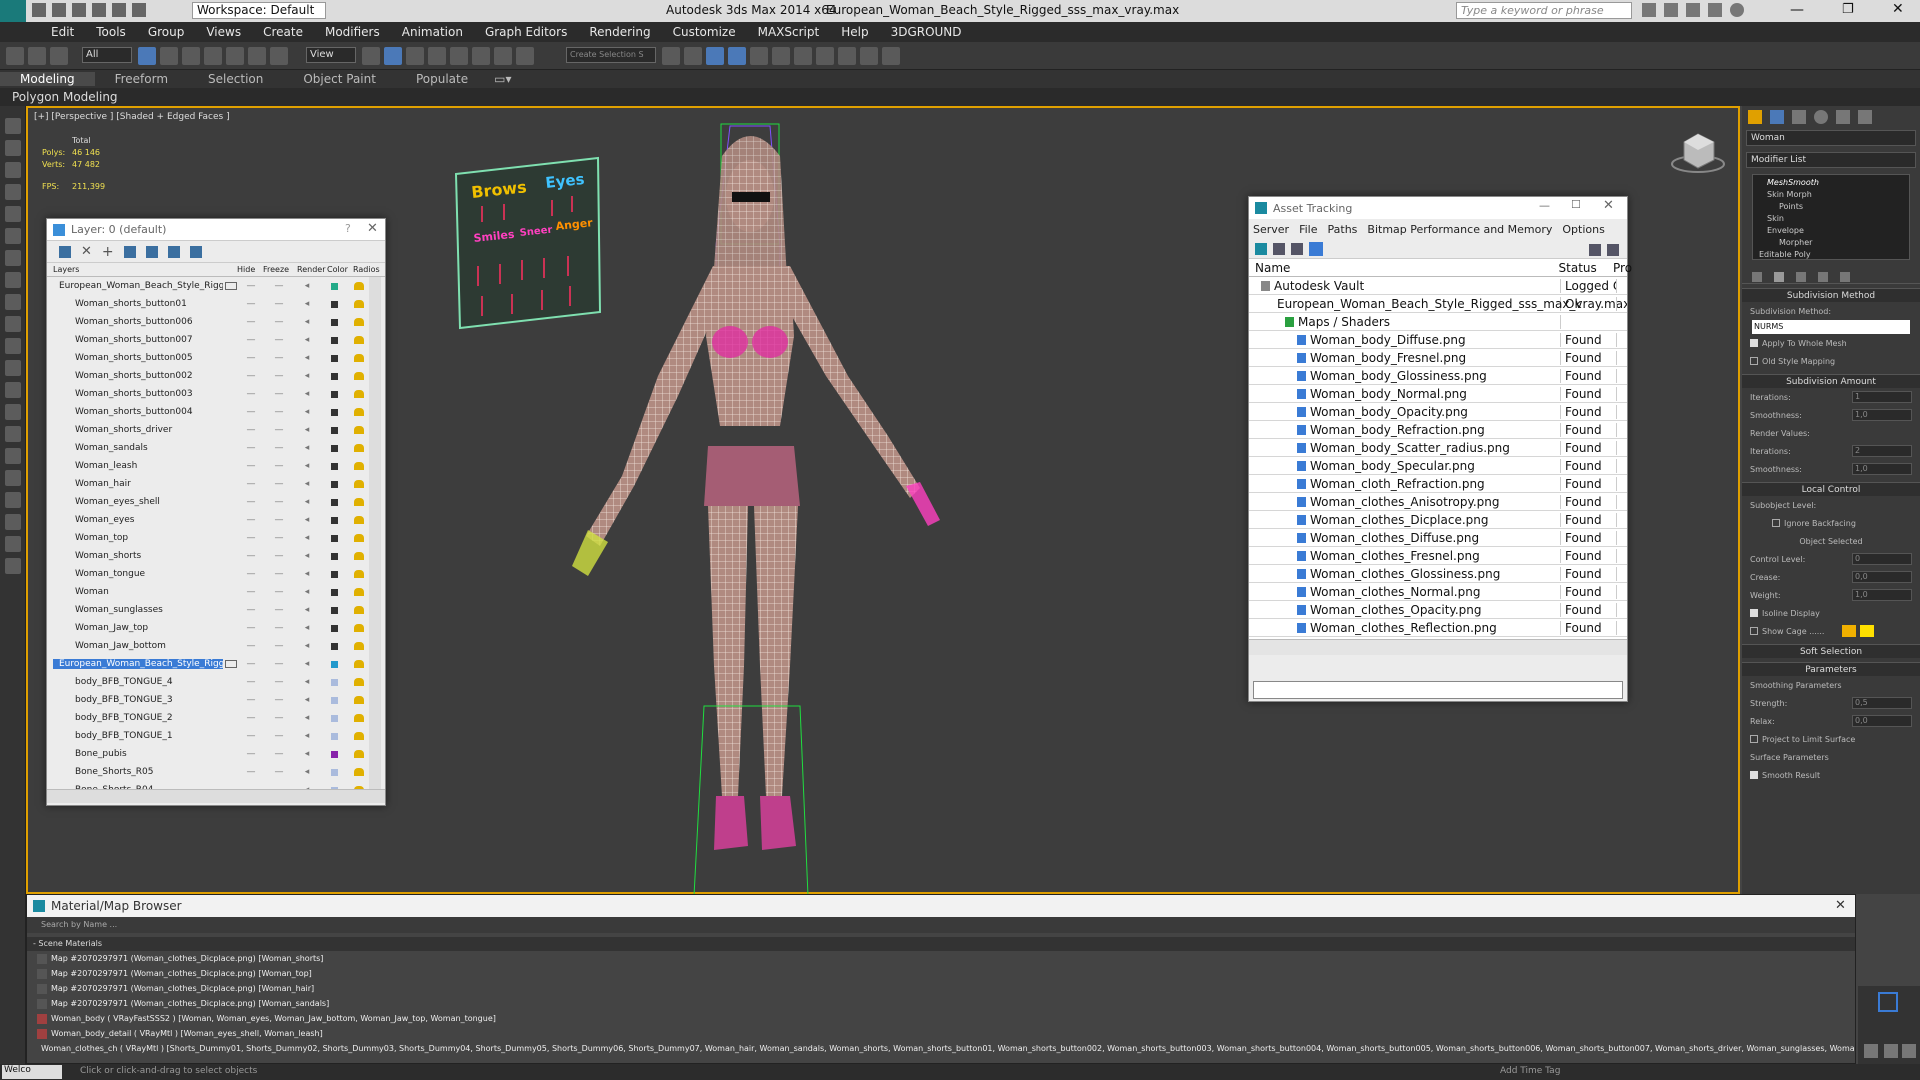  I want to click on subscription-icon, so click(1671, 10).